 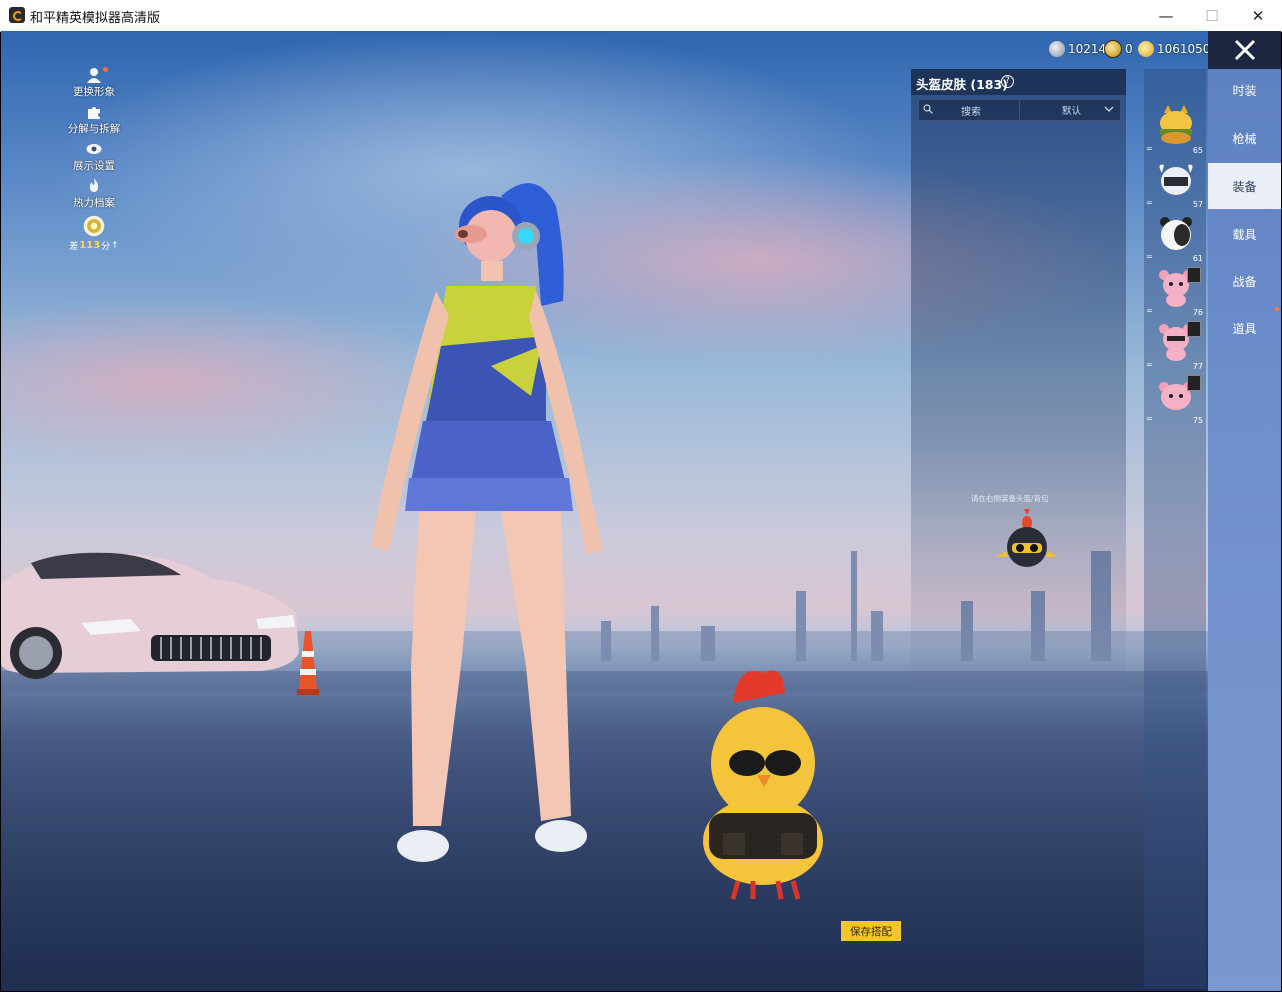 I want to click on window-title: 和平精英模拟器高清版, so click(x=95, y=18).